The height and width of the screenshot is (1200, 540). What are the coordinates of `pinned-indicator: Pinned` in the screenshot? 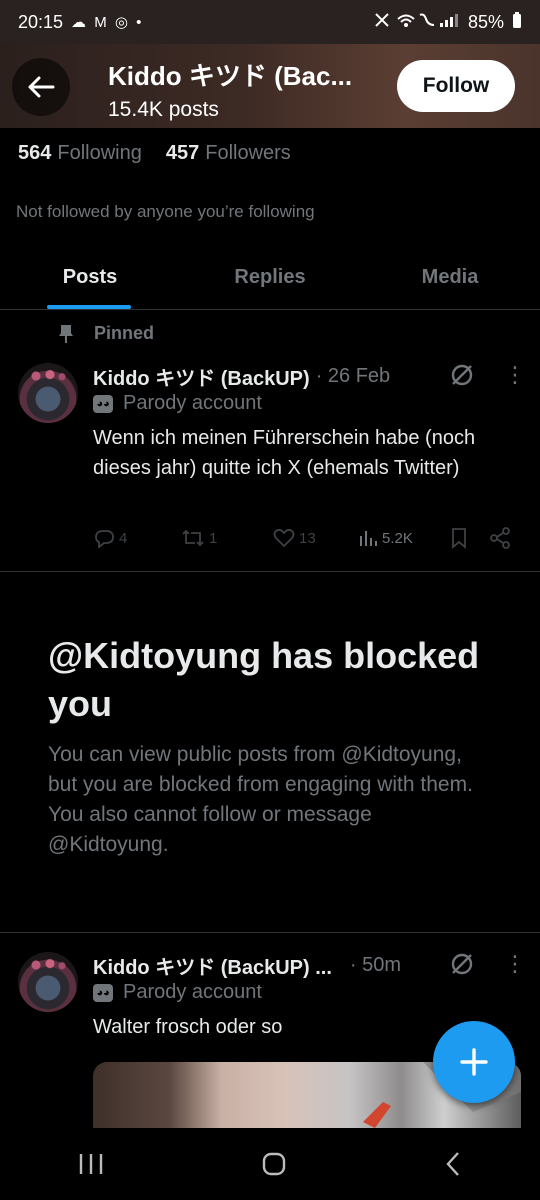 It's located at (106, 333).